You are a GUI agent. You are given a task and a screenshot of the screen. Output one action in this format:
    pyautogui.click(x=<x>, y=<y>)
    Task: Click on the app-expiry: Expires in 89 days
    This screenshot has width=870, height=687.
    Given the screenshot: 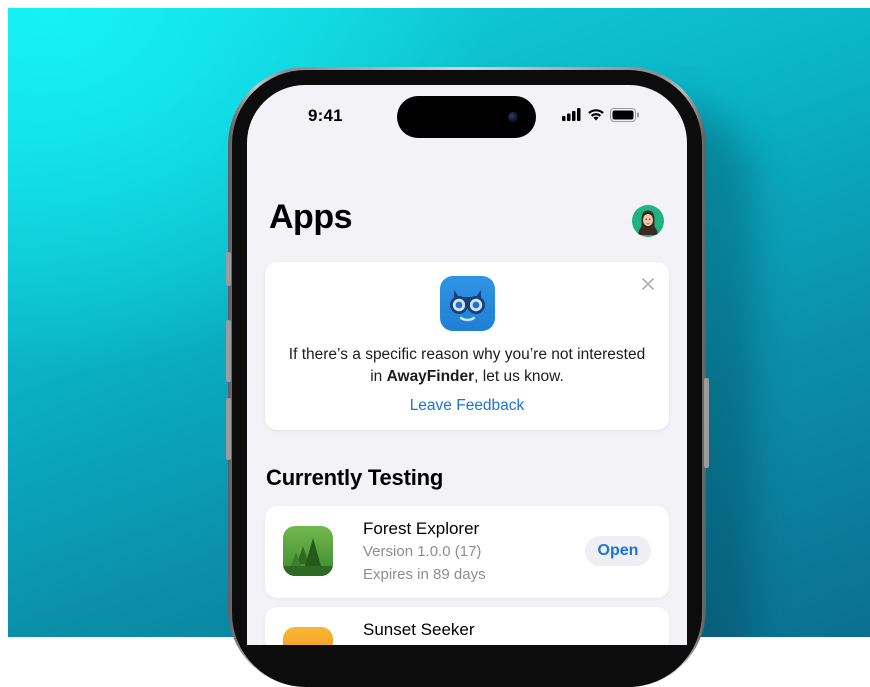 What is the action you would take?
    pyautogui.click(x=424, y=574)
    